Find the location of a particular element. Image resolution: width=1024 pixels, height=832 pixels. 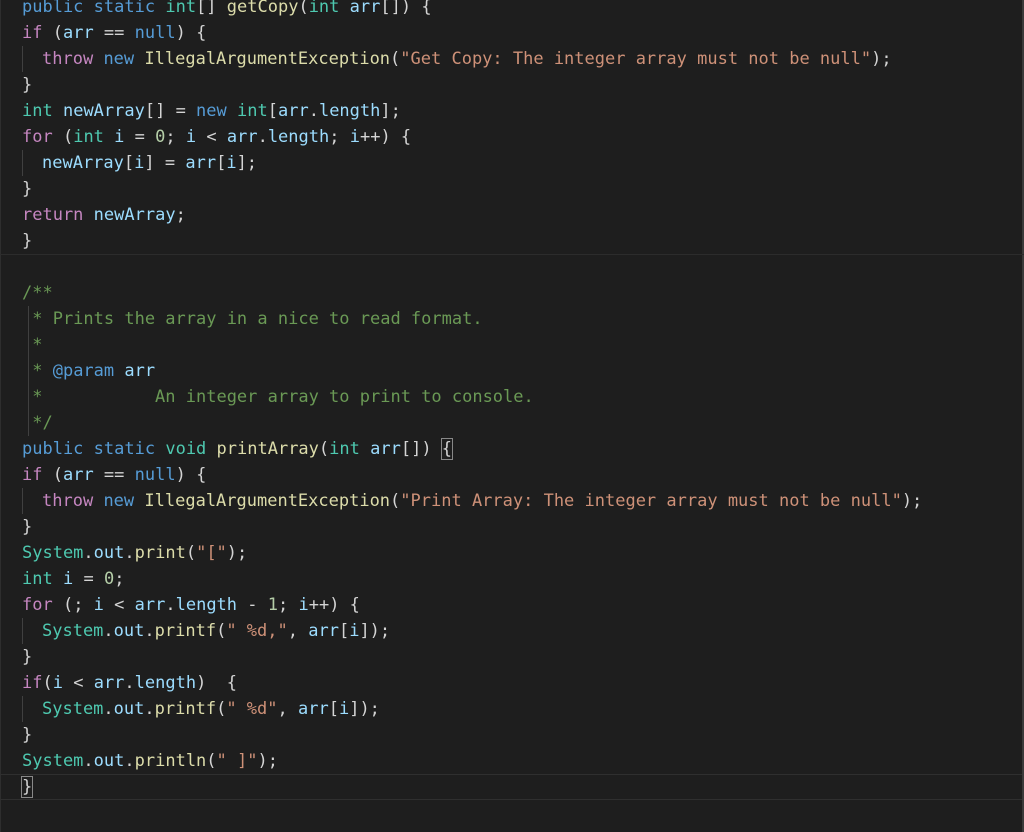

code-line: * @param arr is located at coordinates (519, 371).